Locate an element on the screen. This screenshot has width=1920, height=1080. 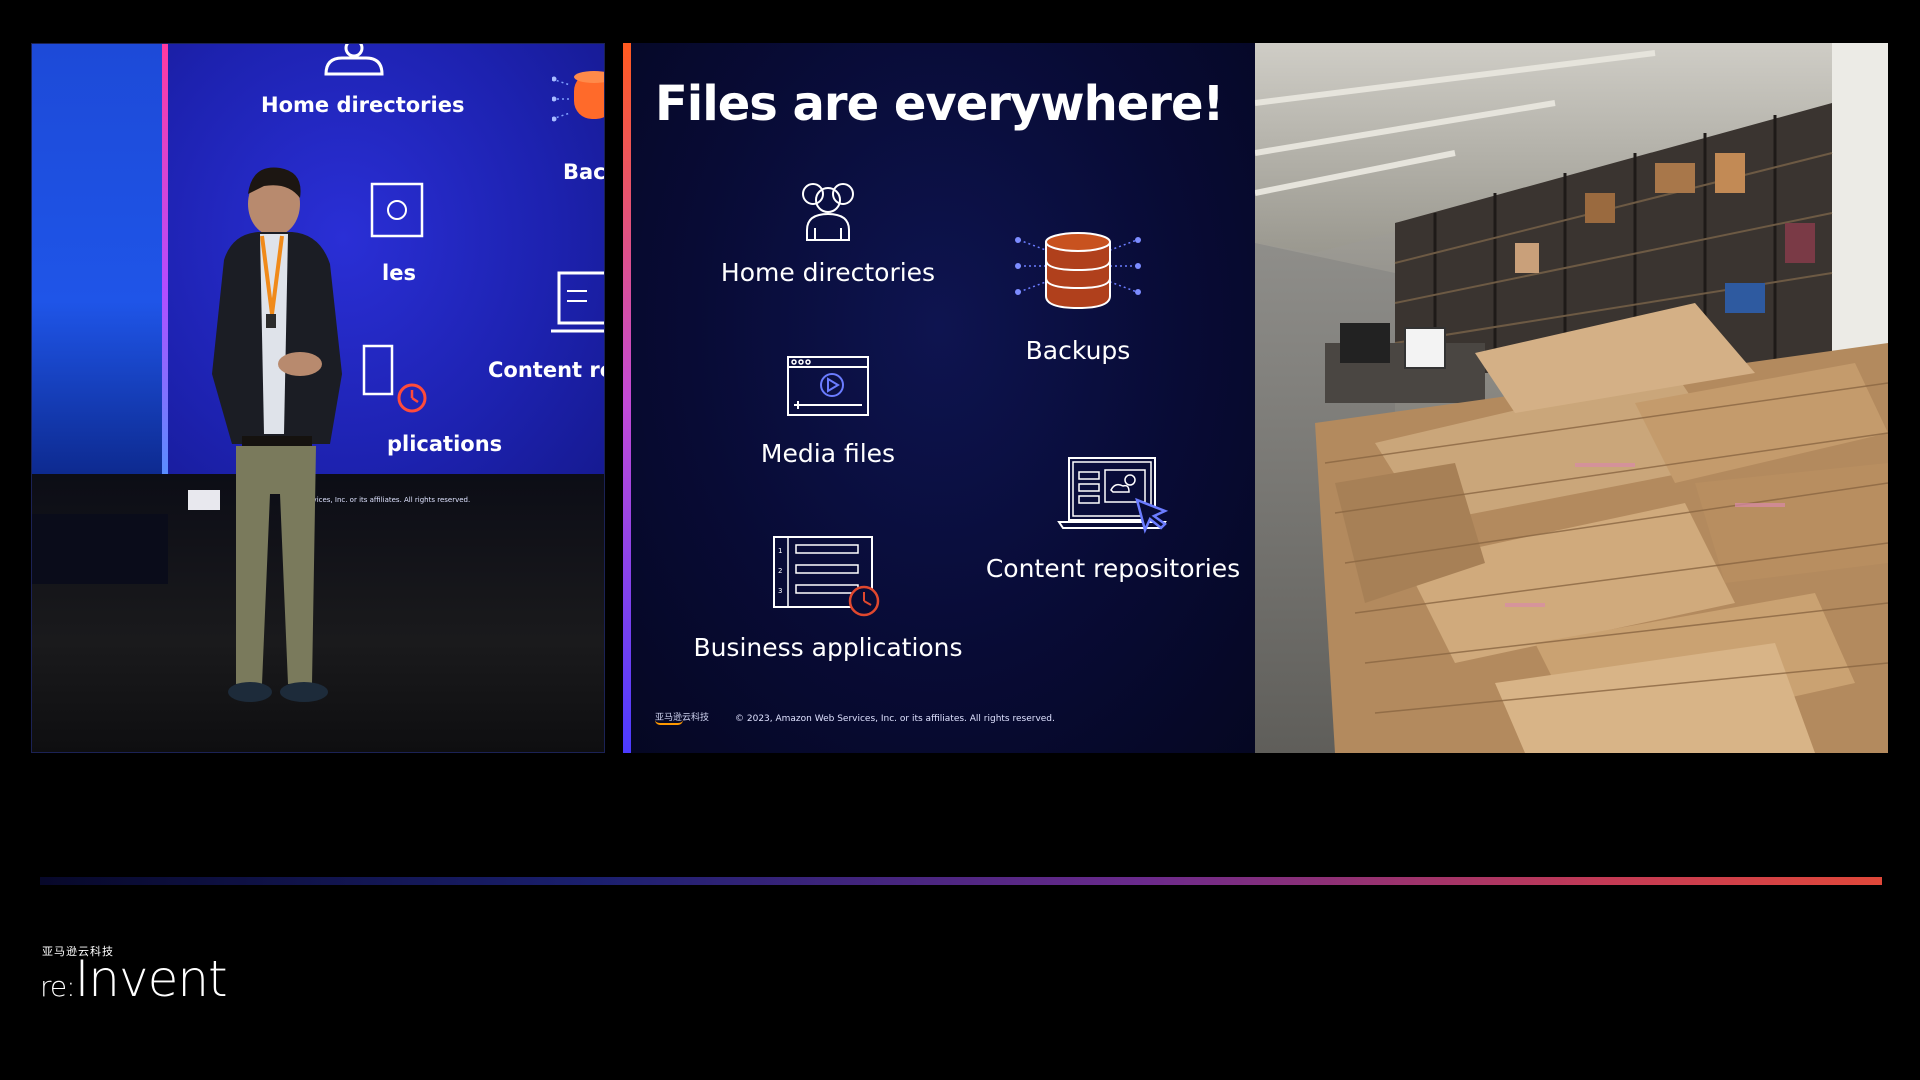
slide-footer-logo: 亚马逊云科技 is located at coordinates (682, 717).